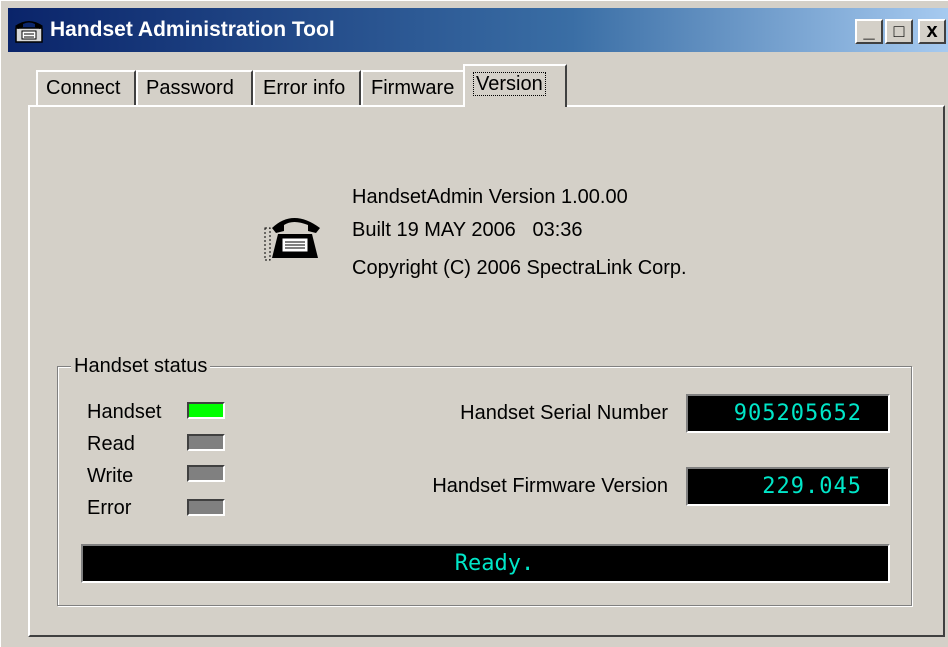 Image resolution: width=948 pixels, height=647 pixels. What do you see at coordinates (304, 88) in the screenshot?
I see `tab-label: Error info` at bounding box center [304, 88].